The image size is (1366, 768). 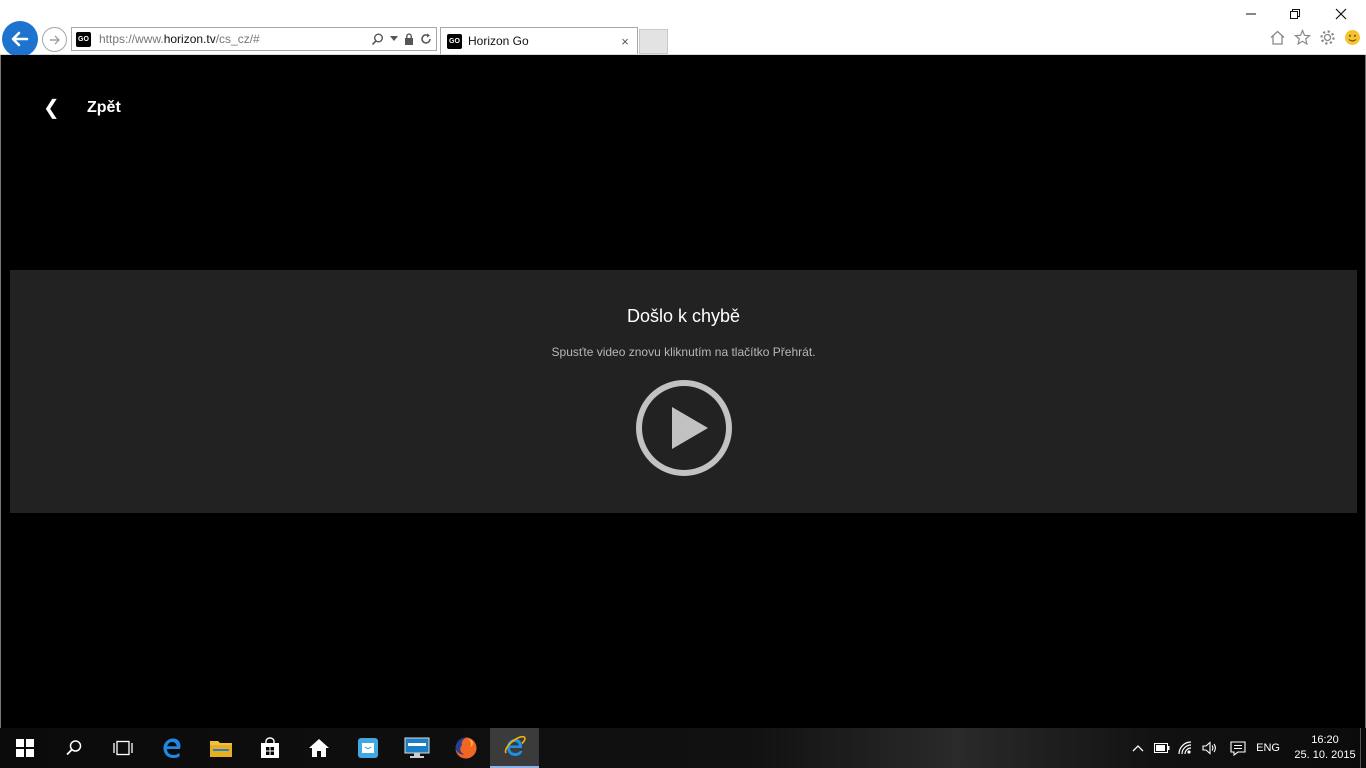 I want to click on home-button, so click(x=1277, y=37).